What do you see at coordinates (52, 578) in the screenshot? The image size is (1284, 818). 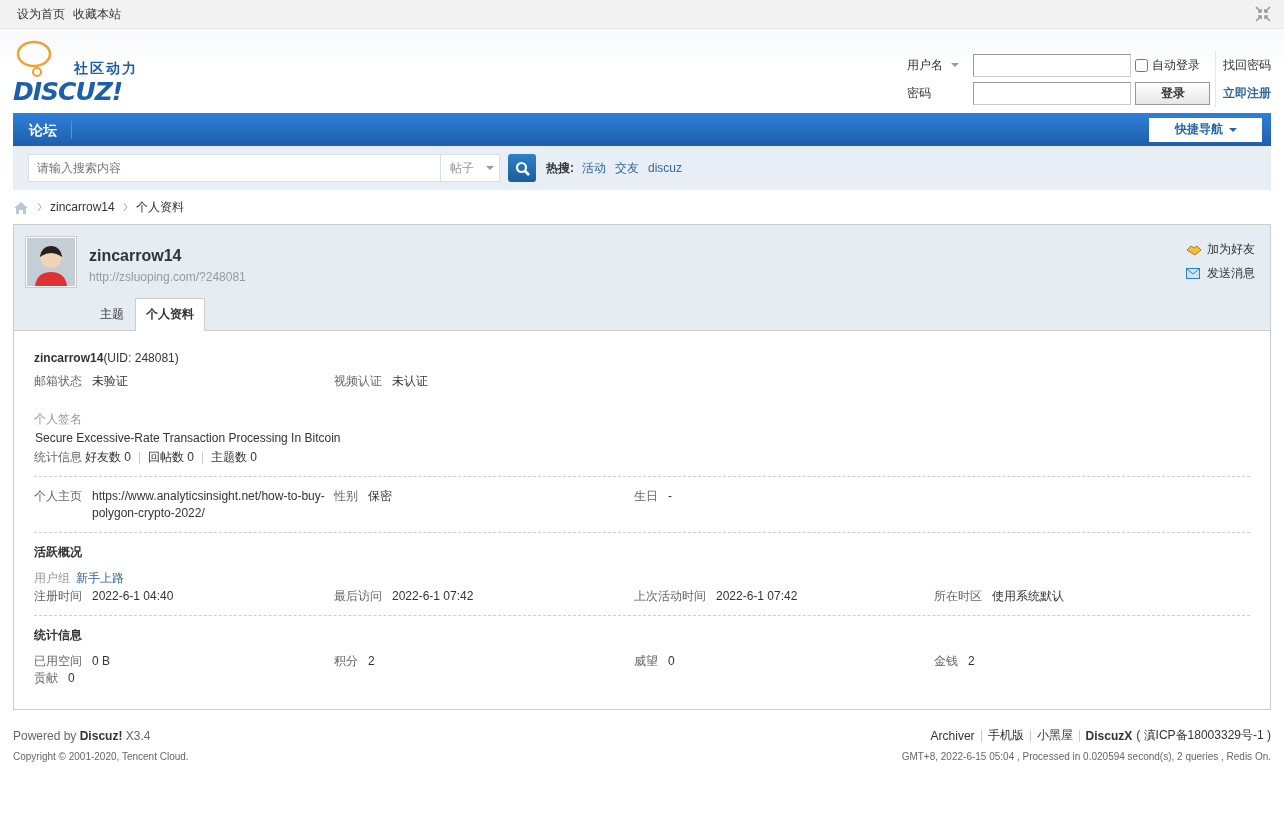 I see `field-label: 用户组` at bounding box center [52, 578].